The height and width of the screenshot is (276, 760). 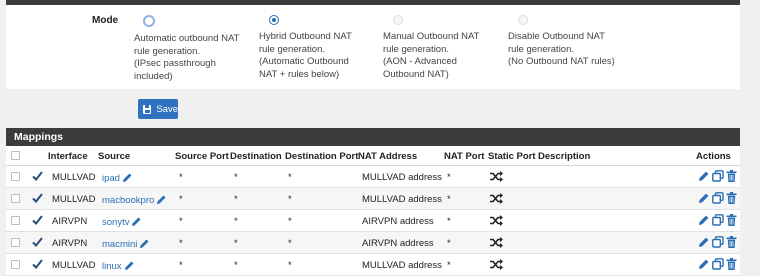 What do you see at coordinates (115, 222) in the screenshot?
I see `source-alias-link: sonytv` at bounding box center [115, 222].